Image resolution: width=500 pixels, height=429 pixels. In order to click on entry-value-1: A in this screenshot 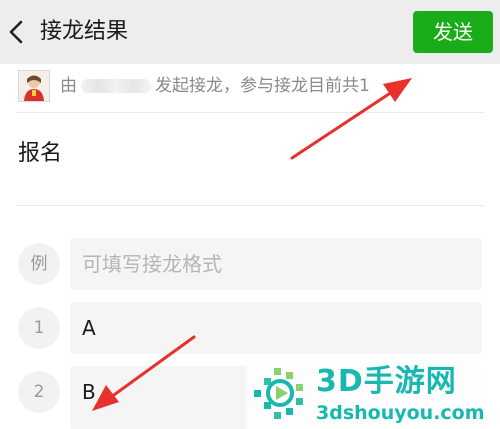, I will do `click(89, 328)`.